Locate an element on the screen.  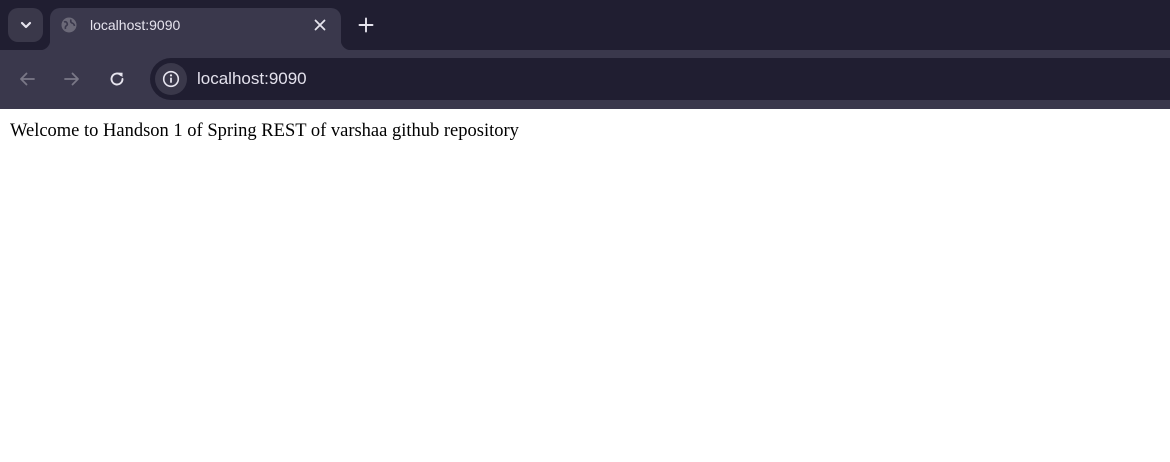
tab-active: localhost:9090 is located at coordinates (195, 29).